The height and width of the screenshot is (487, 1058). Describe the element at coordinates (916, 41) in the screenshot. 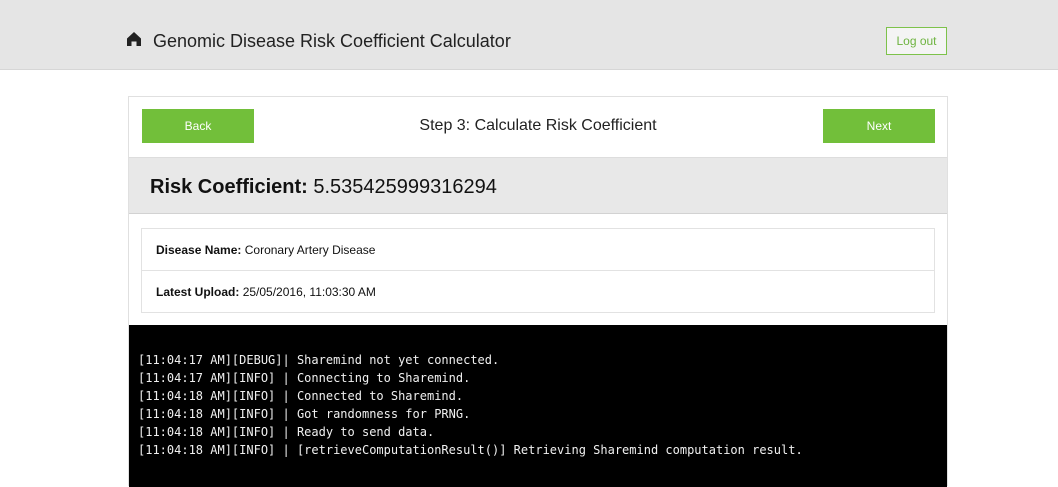

I see `logout-button: Log out` at that location.